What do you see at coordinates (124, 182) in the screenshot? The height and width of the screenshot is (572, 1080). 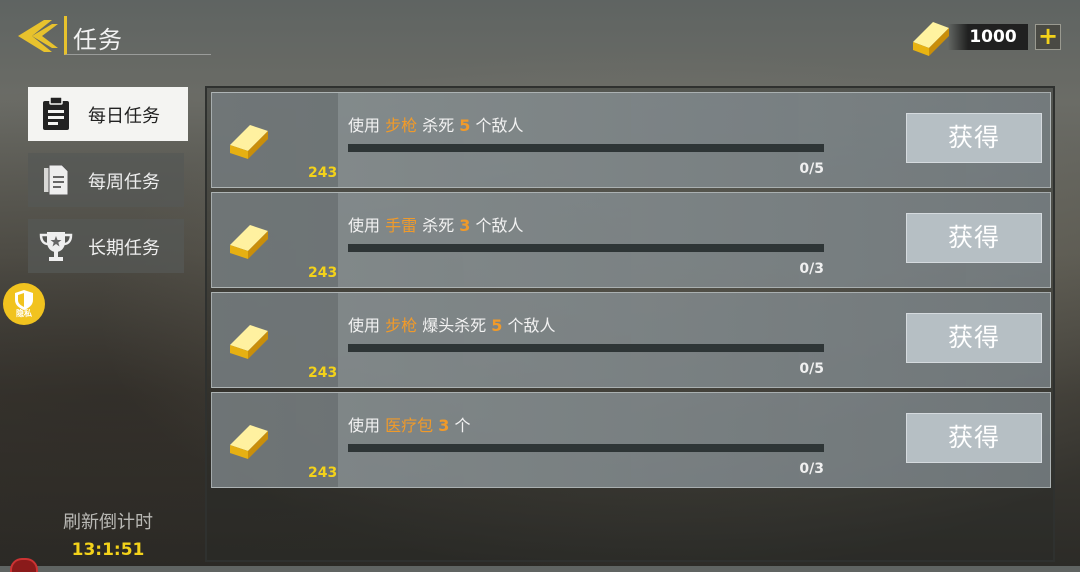 I see `tab-label: 每周任务` at bounding box center [124, 182].